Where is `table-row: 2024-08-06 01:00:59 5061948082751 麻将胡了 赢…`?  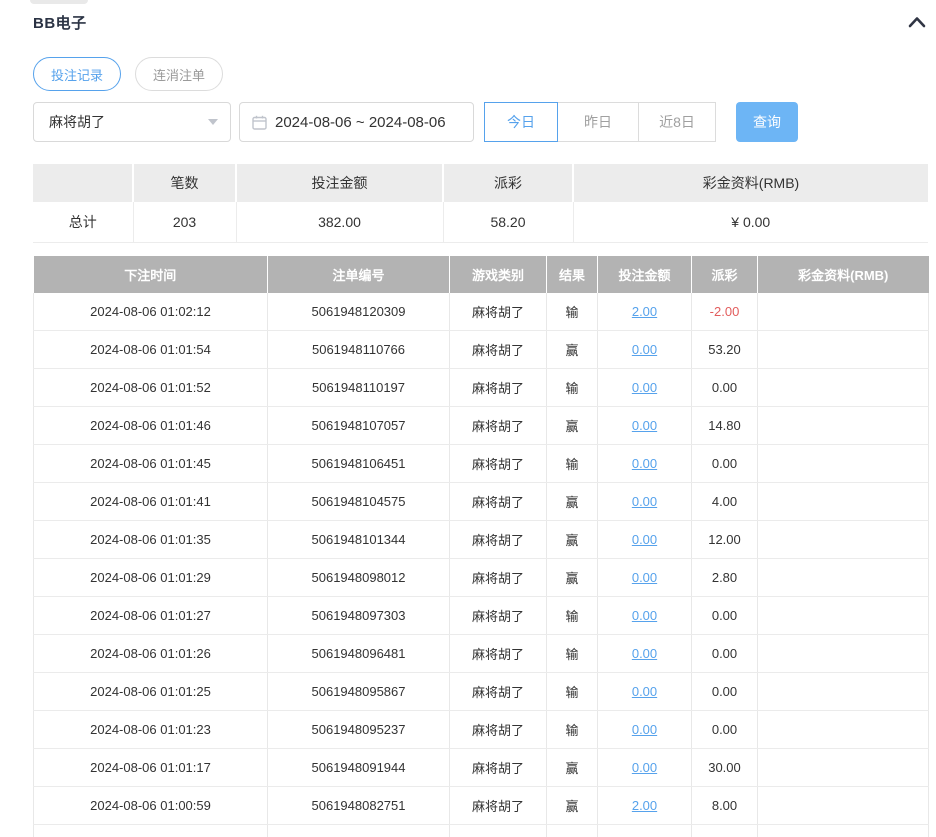
table-row: 2024-08-06 01:00:59 5061948082751 麻将胡了 赢… is located at coordinates (481, 805).